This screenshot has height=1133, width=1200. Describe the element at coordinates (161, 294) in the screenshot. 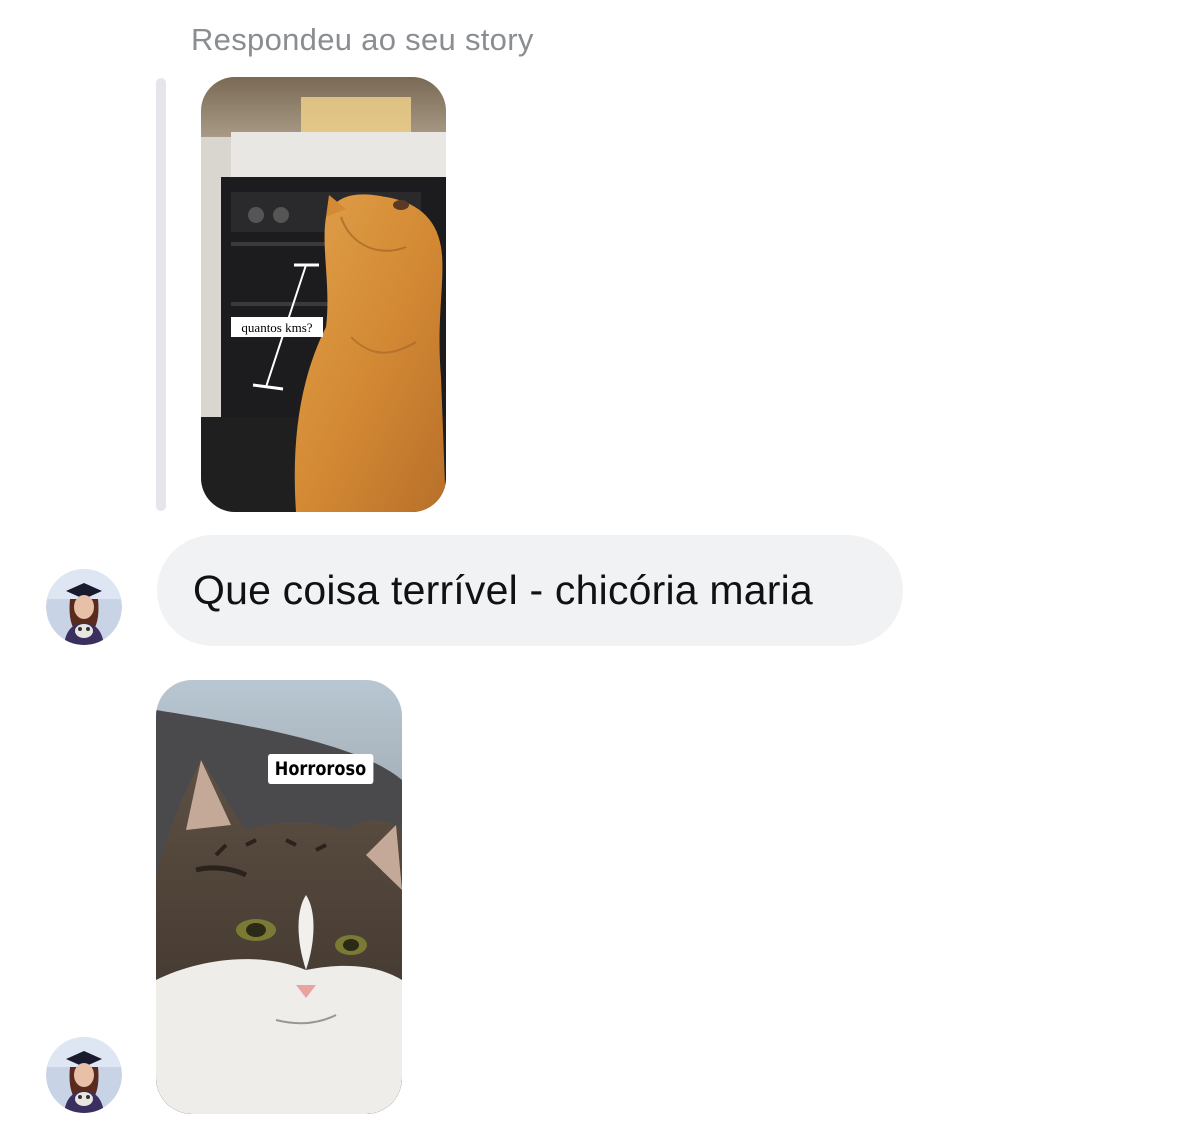

I see `reply-quote-bar` at that location.